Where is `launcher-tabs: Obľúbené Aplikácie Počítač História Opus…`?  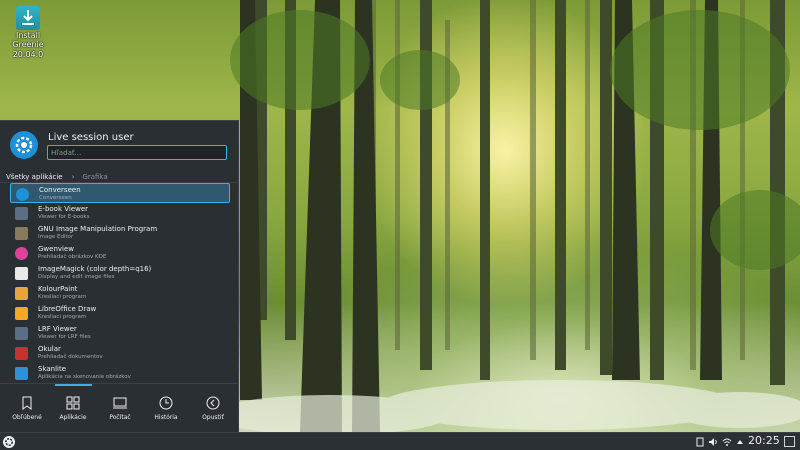 launcher-tabs: Obľúbené Aplikácie Počítač História Opus… is located at coordinates (119, 408).